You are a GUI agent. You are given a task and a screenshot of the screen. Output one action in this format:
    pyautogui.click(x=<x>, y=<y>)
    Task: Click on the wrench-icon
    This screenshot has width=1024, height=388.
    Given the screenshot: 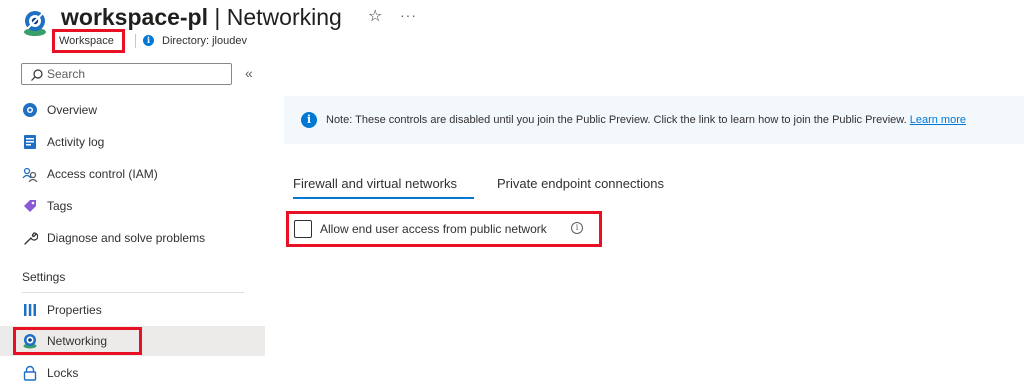 What is the action you would take?
    pyautogui.click(x=30, y=238)
    